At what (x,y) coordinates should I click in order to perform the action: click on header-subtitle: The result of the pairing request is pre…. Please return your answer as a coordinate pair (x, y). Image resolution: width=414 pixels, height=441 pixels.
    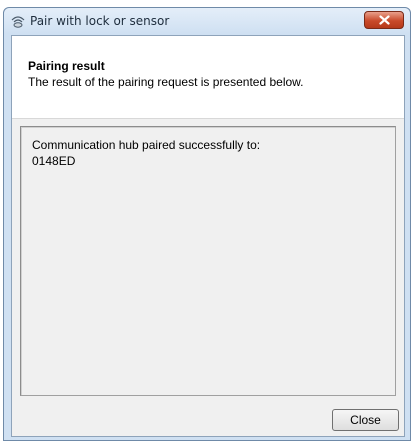
    Looking at the image, I should click on (166, 82).